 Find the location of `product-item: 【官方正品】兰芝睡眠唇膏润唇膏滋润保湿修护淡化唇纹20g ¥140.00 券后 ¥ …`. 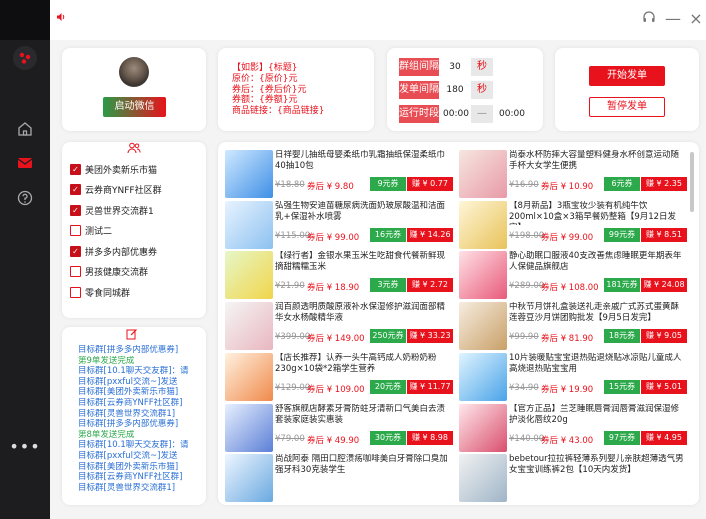

product-item: 【官方正品】兰芝睡眠唇膏润唇膏滋润保湿修护淡化唇纹20g ¥140.00 券后 ¥ … is located at coordinates (573, 428).